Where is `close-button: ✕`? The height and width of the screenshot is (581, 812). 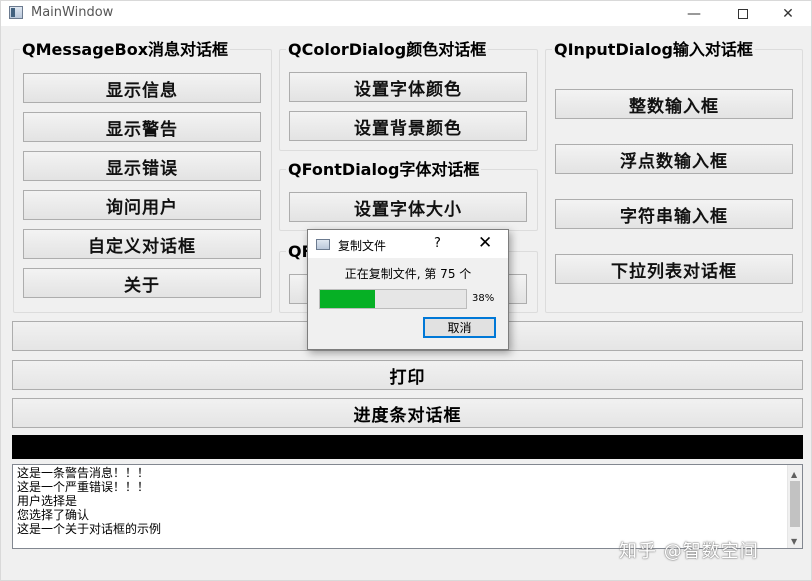 close-button: ✕ is located at coordinates (788, 13).